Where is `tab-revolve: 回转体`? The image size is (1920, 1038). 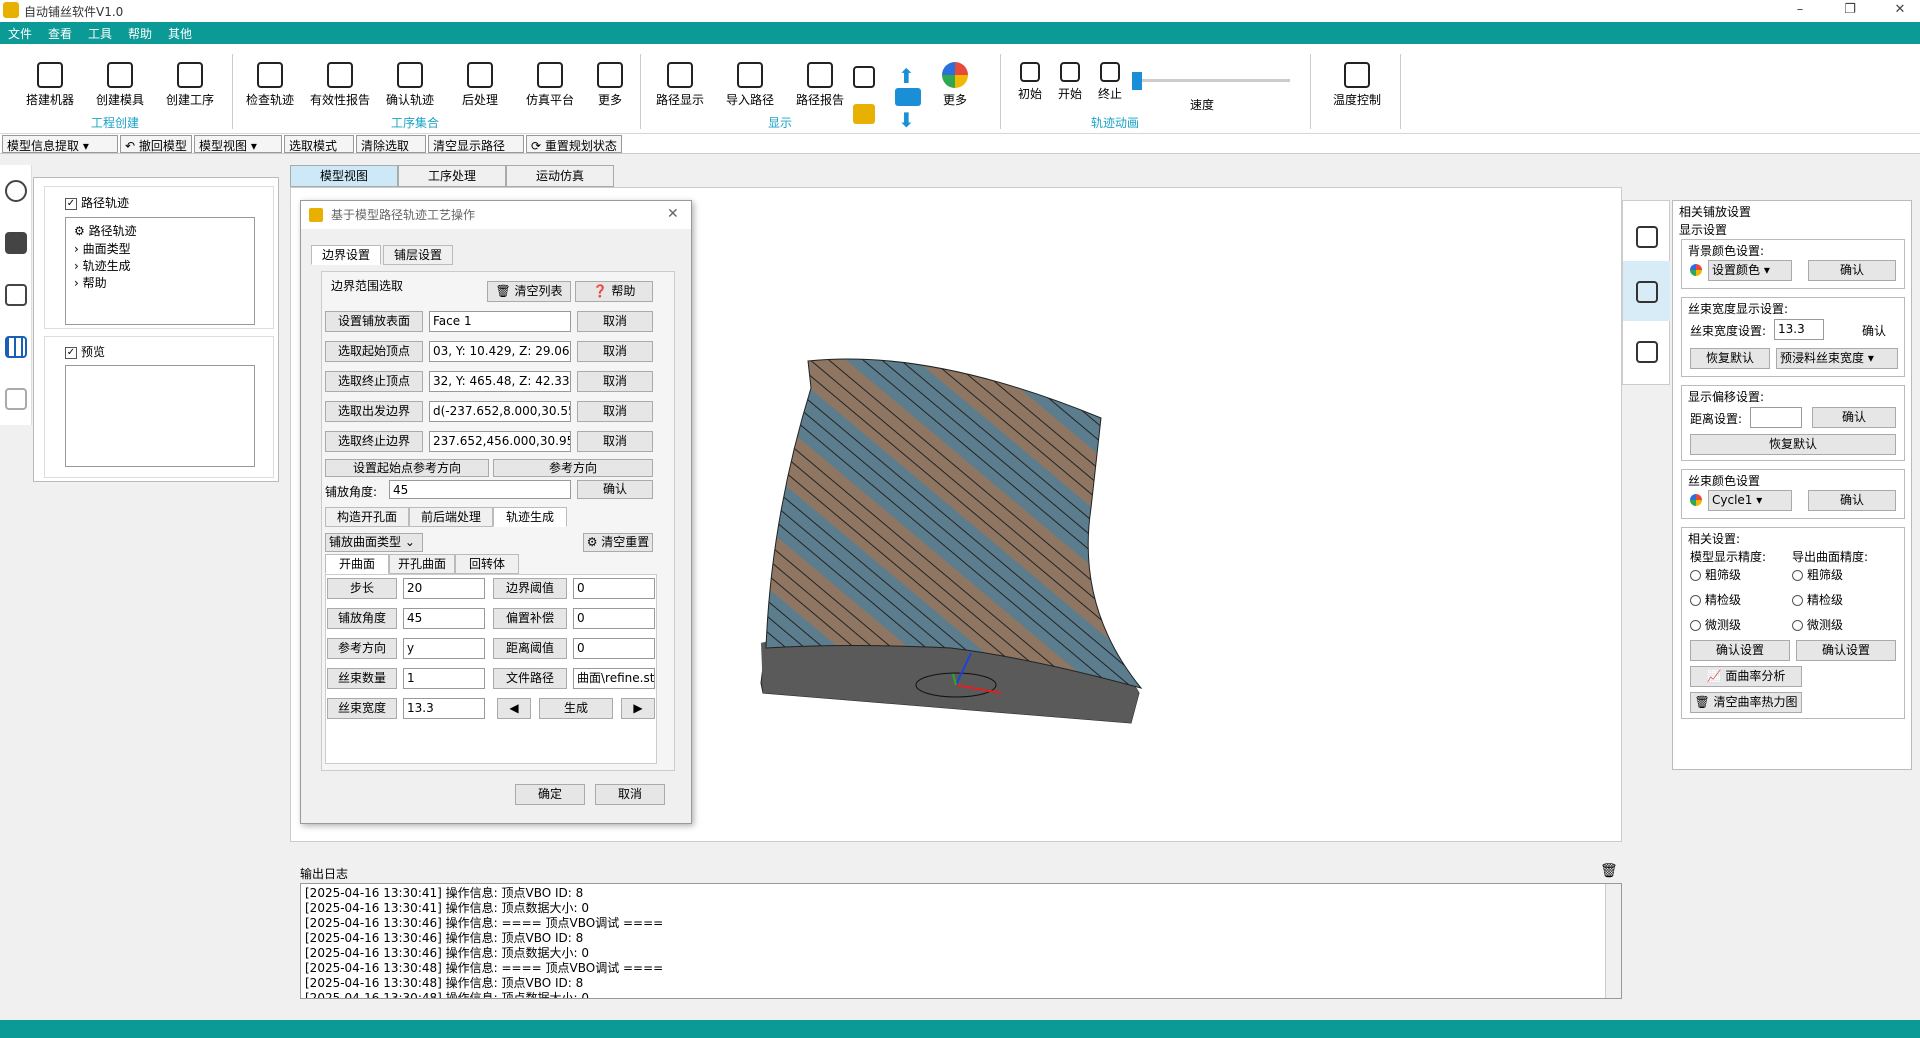
tab-revolve: 回转体 is located at coordinates (487, 564).